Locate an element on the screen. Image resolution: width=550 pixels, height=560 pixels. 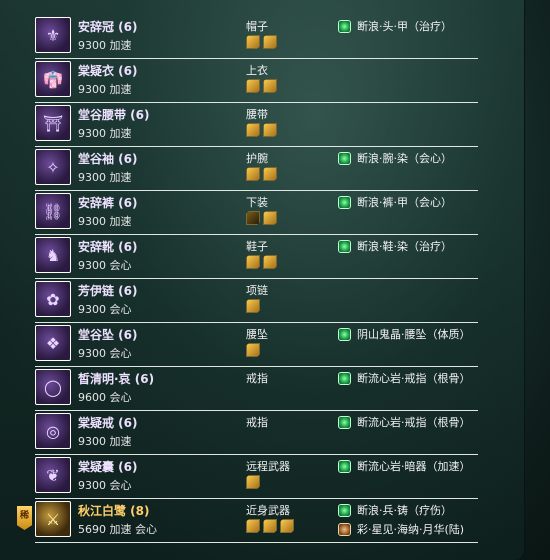
enchant: 断流心岩·暗器（加速） is located at coordinates (404, 466).